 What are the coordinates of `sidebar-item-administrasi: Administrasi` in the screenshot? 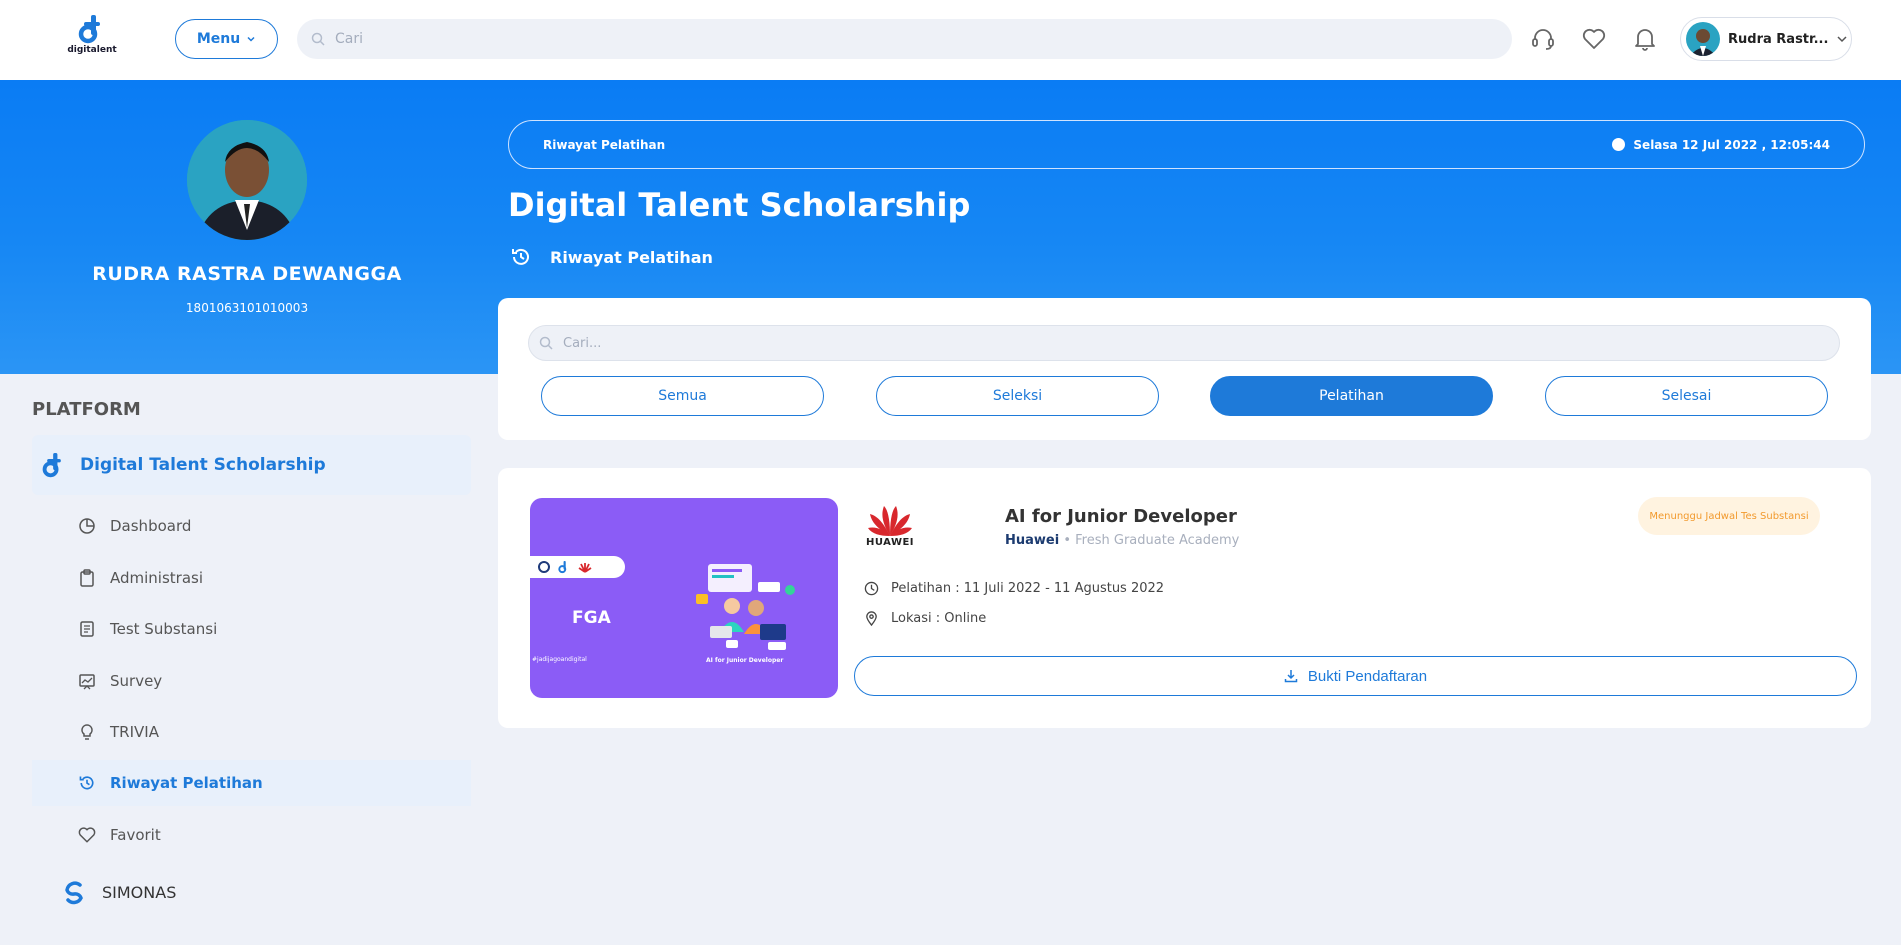 It's located at (251, 578).